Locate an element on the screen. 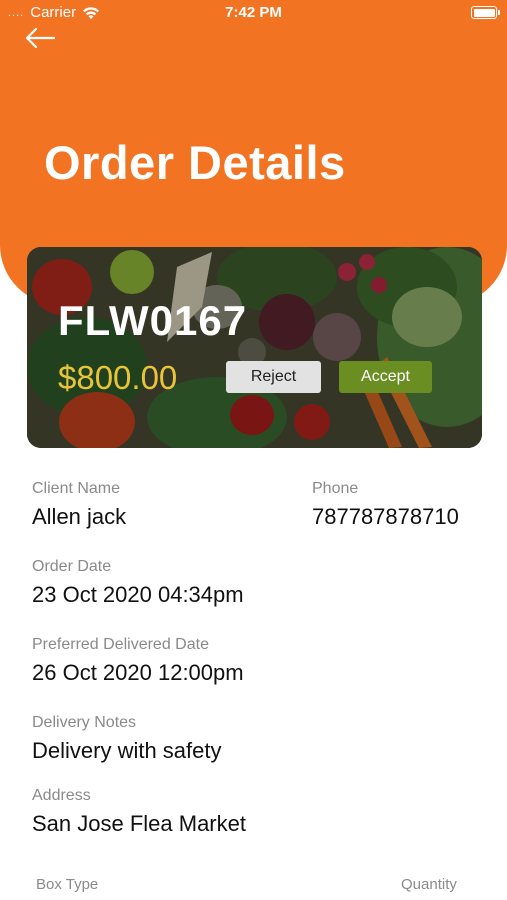 Image resolution: width=507 pixels, height=900 pixels. phone-label: Phone is located at coordinates (335, 488).